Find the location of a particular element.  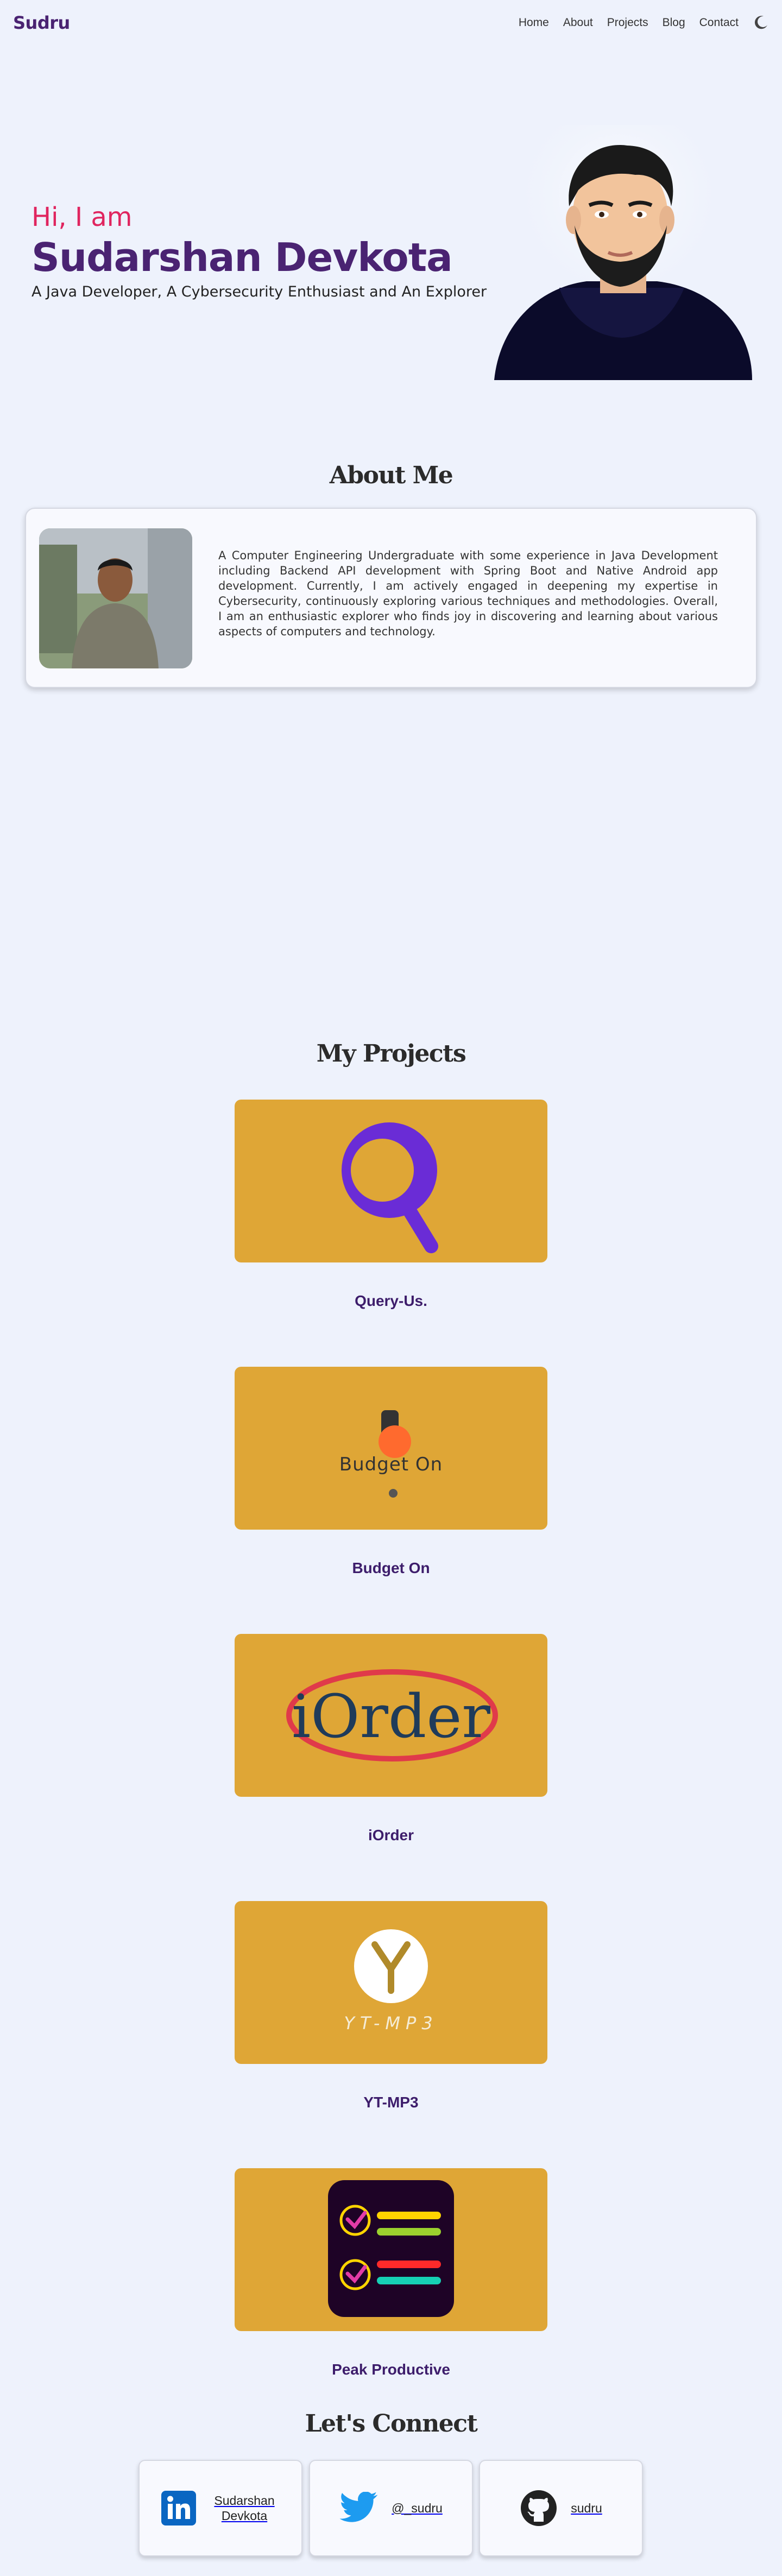

budget-on-logo is located at coordinates (395, 1454).